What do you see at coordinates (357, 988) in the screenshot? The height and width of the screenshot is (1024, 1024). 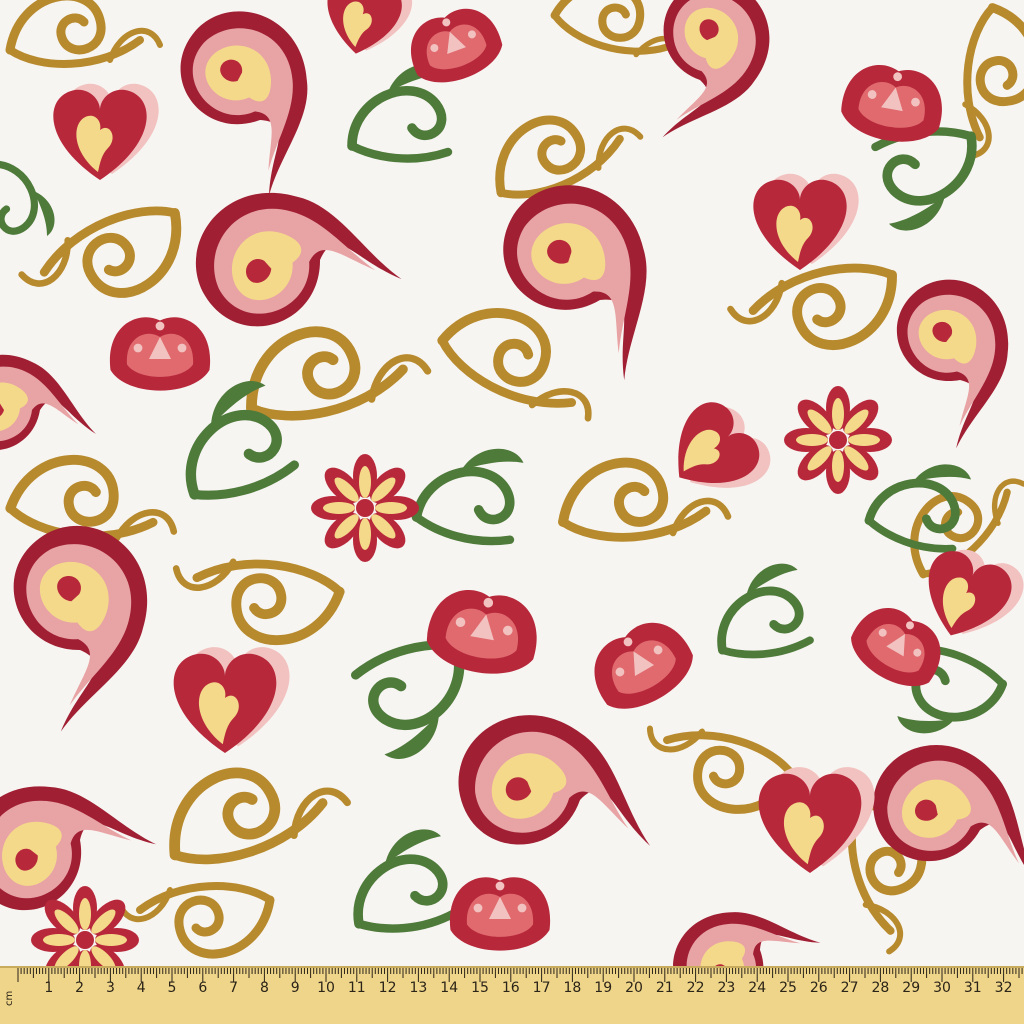 I see `ruler-number: 11` at bounding box center [357, 988].